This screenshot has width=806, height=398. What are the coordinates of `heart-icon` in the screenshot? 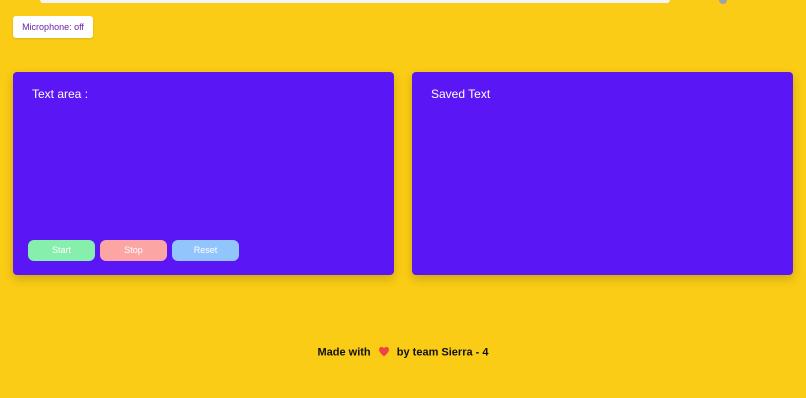 It's located at (383, 352).